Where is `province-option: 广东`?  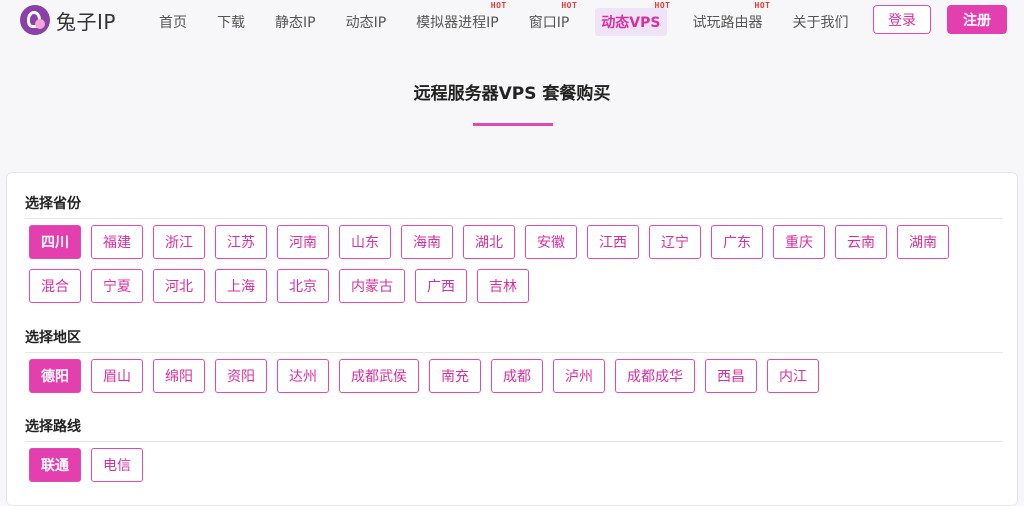
province-option: 广东 is located at coordinates (737, 242).